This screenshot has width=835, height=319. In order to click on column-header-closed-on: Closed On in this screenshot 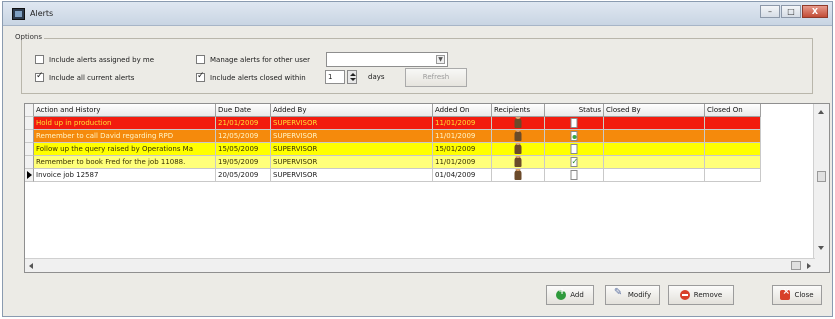, I will do `click(733, 110)`.